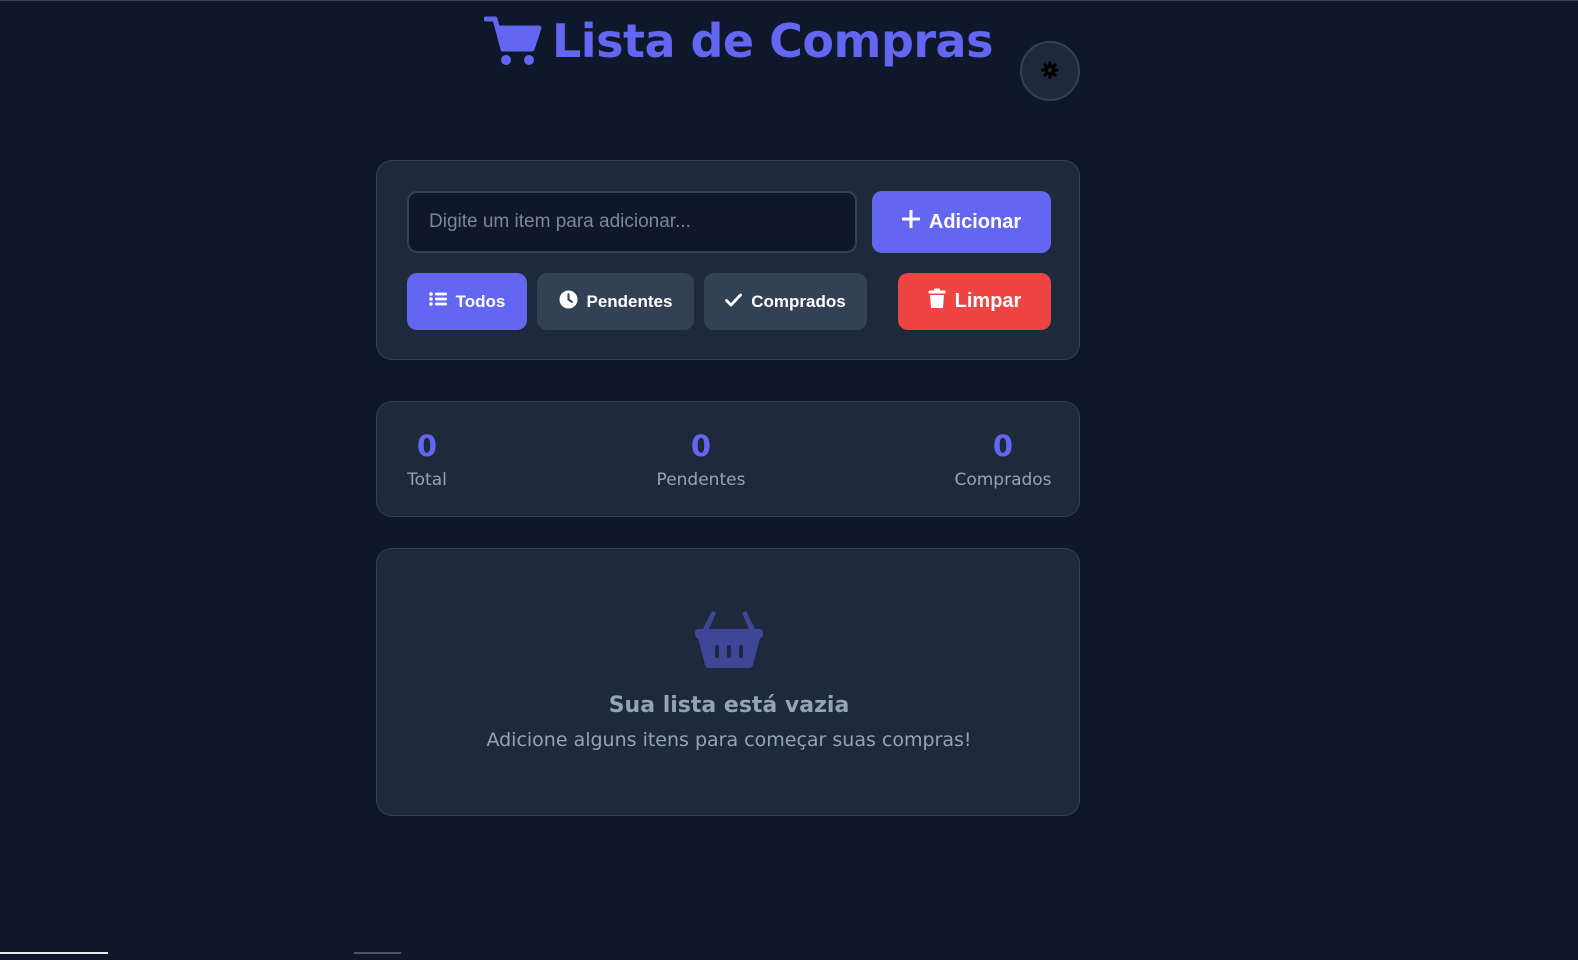 This screenshot has height=960, width=1578. What do you see at coordinates (427, 480) in the screenshot?
I see `stat-total-label: Total` at bounding box center [427, 480].